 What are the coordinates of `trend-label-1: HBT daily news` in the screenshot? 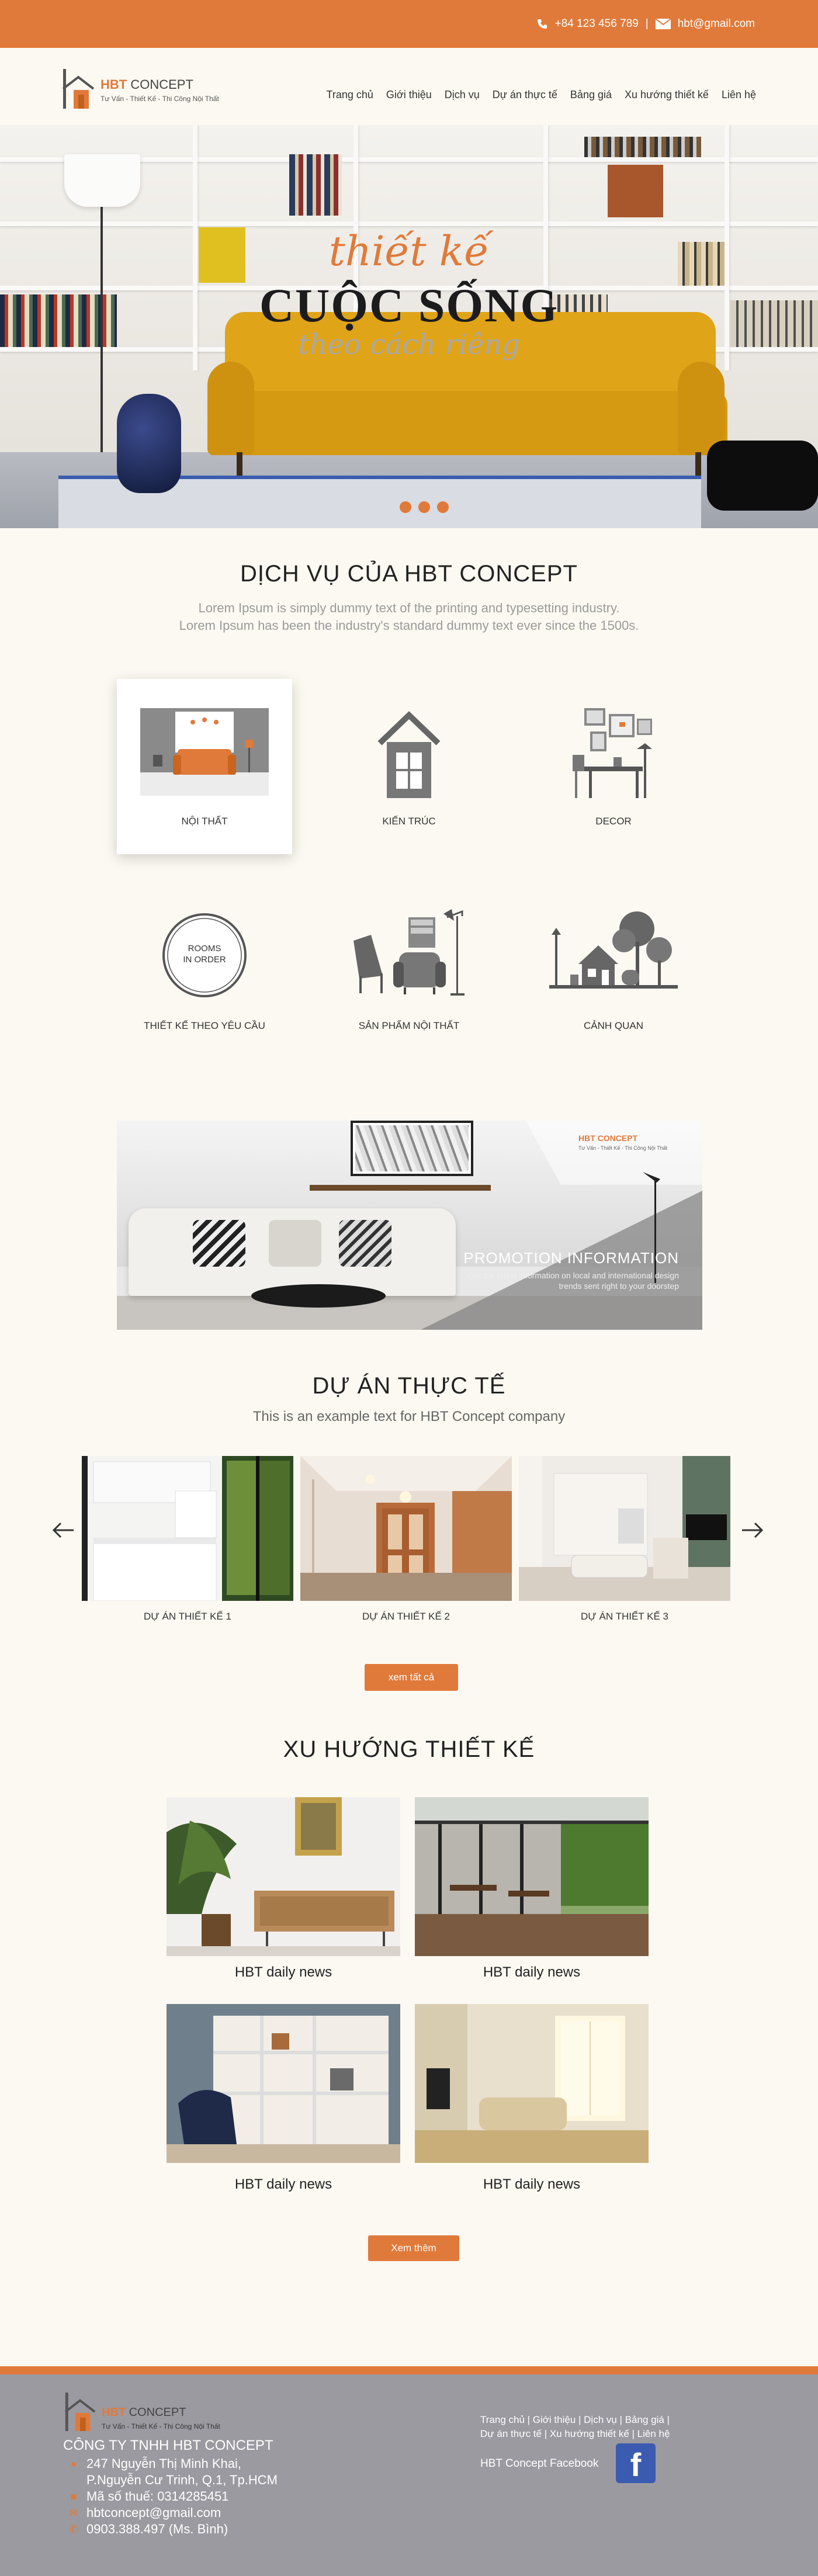 It's located at (283, 1972).